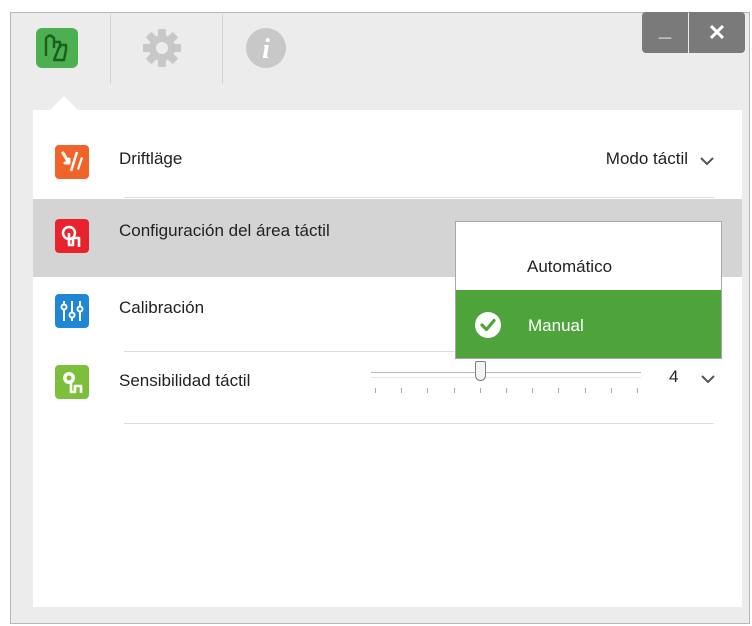 The height and width of the screenshot is (626, 752). I want to click on checkmark-icon, so click(488, 325).